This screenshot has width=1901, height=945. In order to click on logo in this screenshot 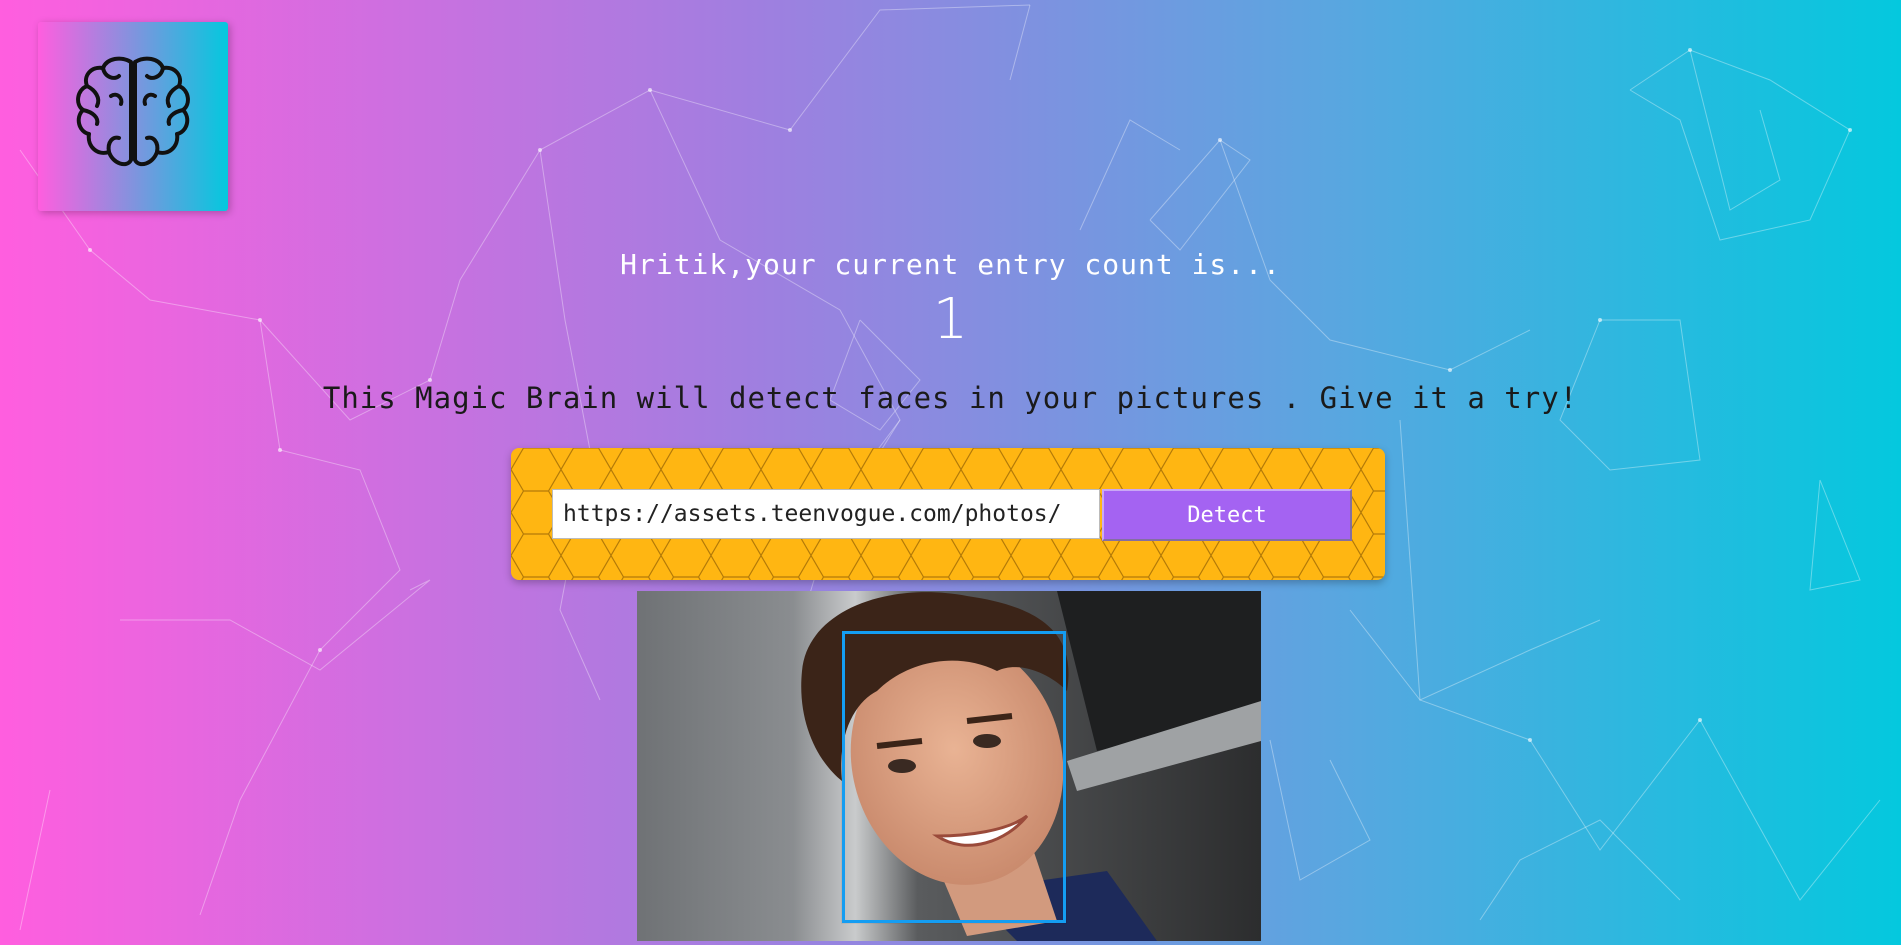, I will do `click(133, 116)`.